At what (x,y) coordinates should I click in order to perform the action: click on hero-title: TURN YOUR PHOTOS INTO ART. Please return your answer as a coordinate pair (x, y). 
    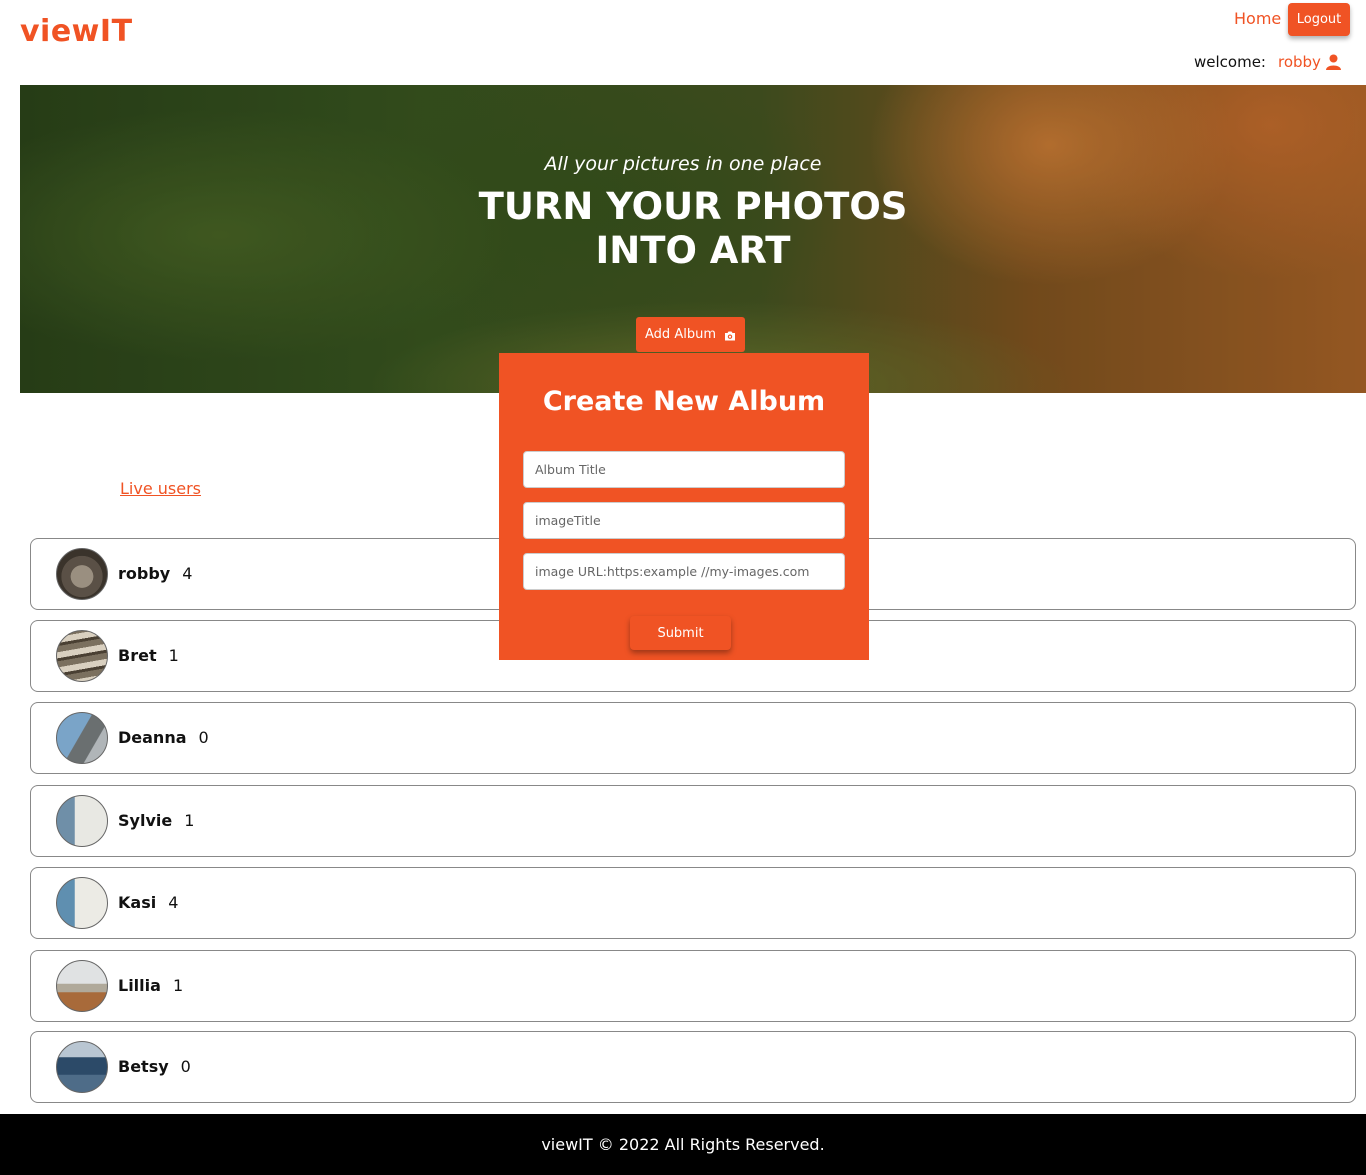
    Looking at the image, I should click on (683, 229).